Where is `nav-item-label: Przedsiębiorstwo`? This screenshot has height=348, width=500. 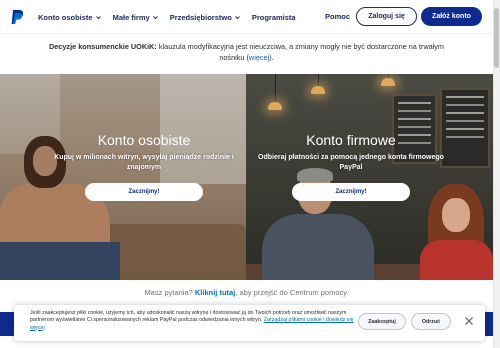
nav-item-label: Przedsiębiorstwo is located at coordinates (200, 17).